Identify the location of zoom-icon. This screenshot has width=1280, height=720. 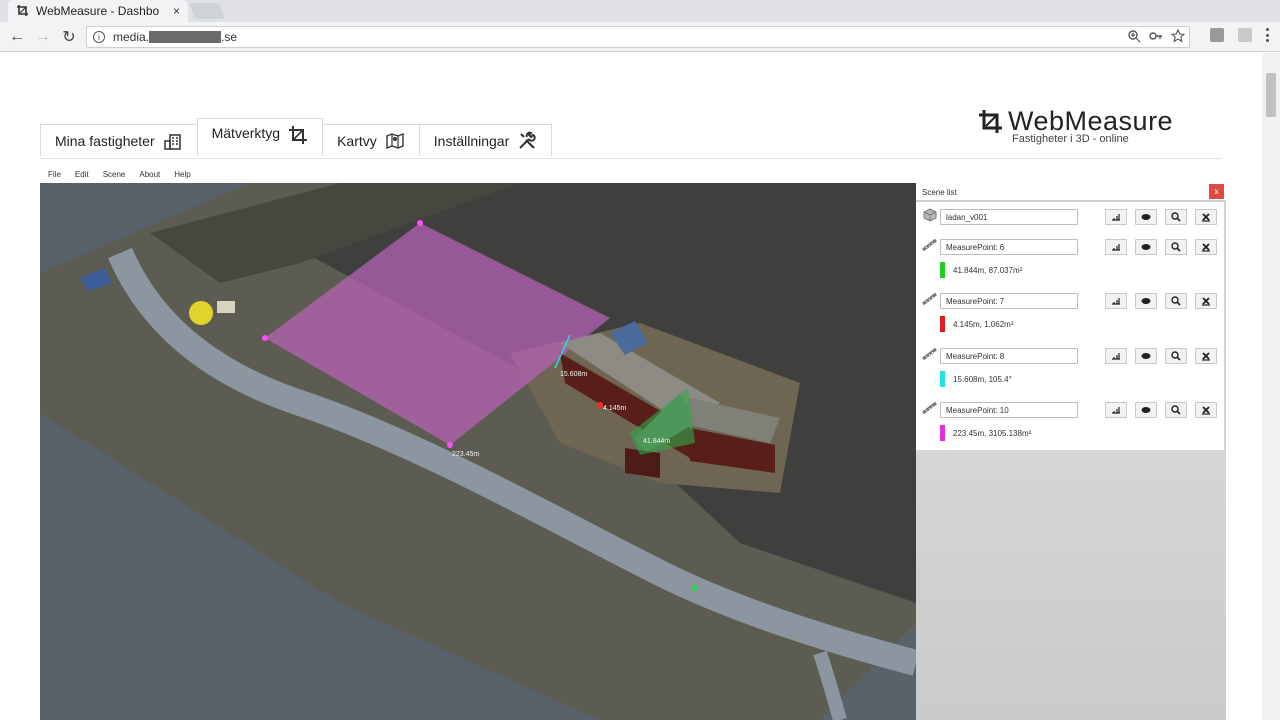
(1134, 36).